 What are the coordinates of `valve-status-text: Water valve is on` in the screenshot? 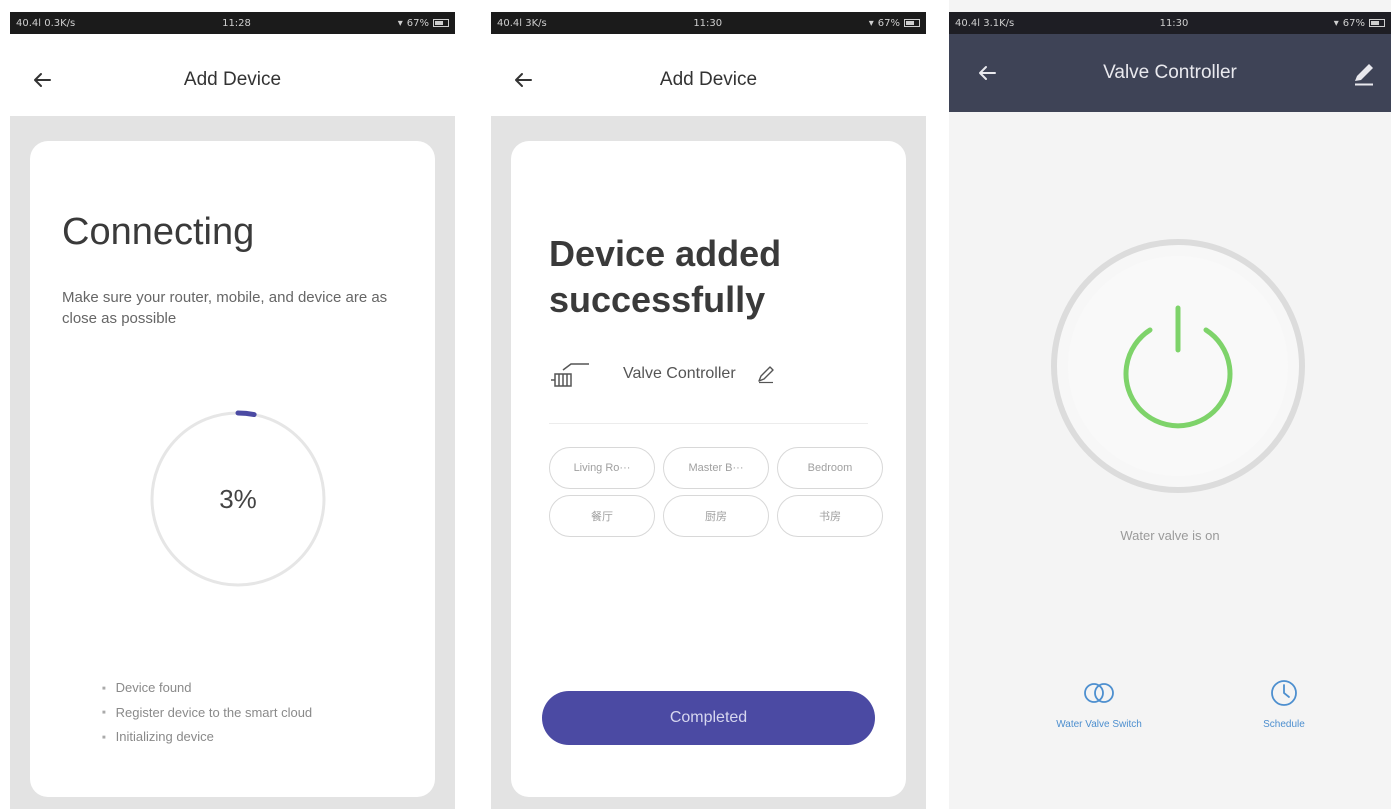 It's located at (1170, 535).